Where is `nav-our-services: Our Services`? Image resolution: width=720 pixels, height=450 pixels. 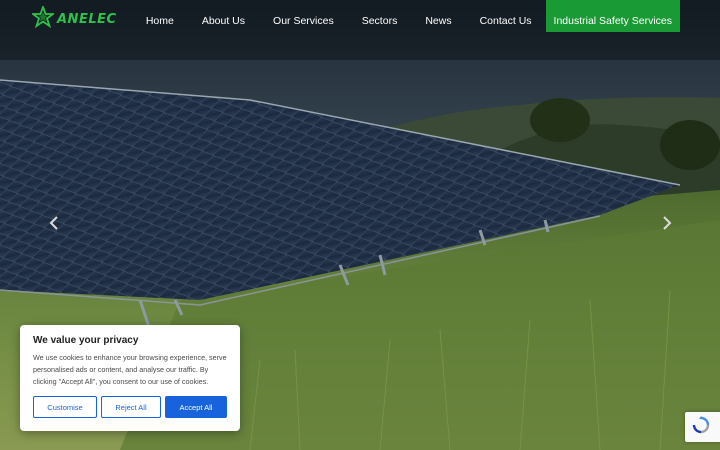
nav-our-services: Our Services is located at coordinates (303, 16).